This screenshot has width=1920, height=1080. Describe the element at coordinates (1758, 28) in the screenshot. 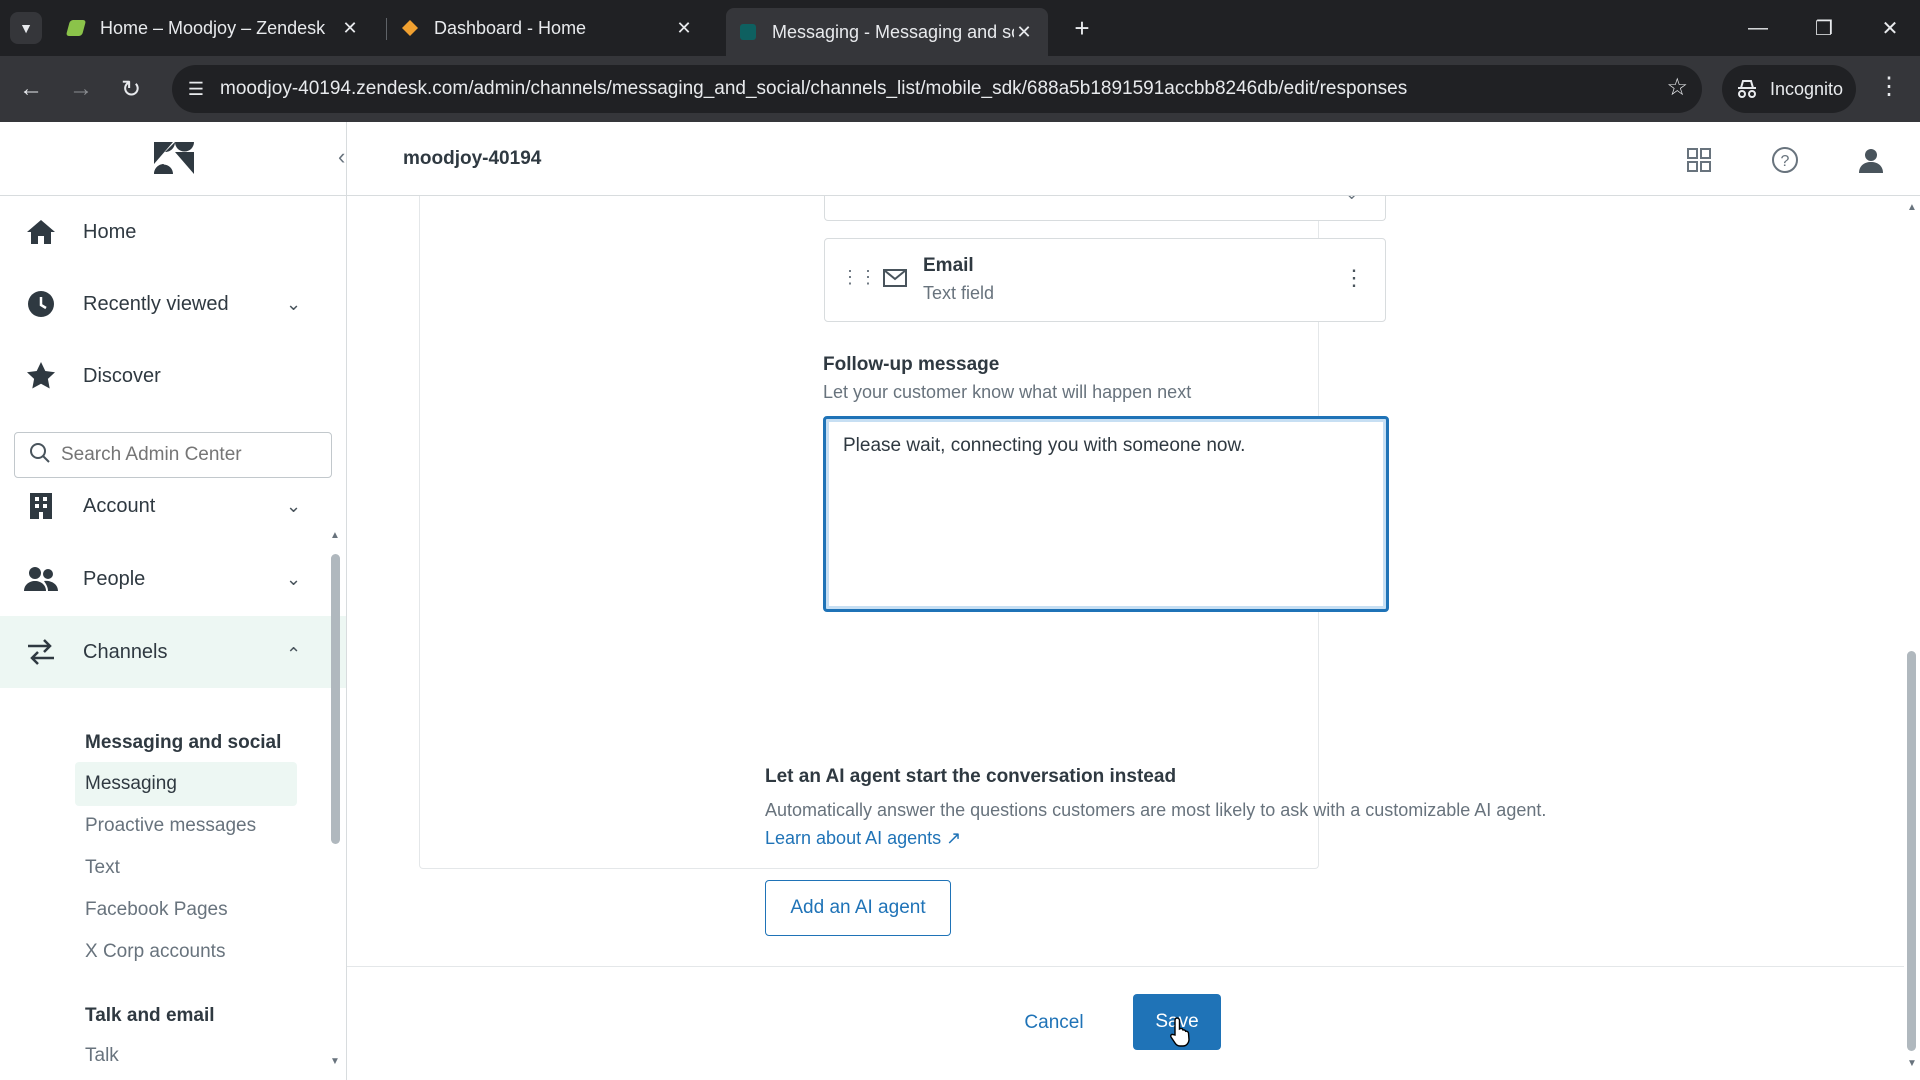

I see `minimize-icon: —` at that location.